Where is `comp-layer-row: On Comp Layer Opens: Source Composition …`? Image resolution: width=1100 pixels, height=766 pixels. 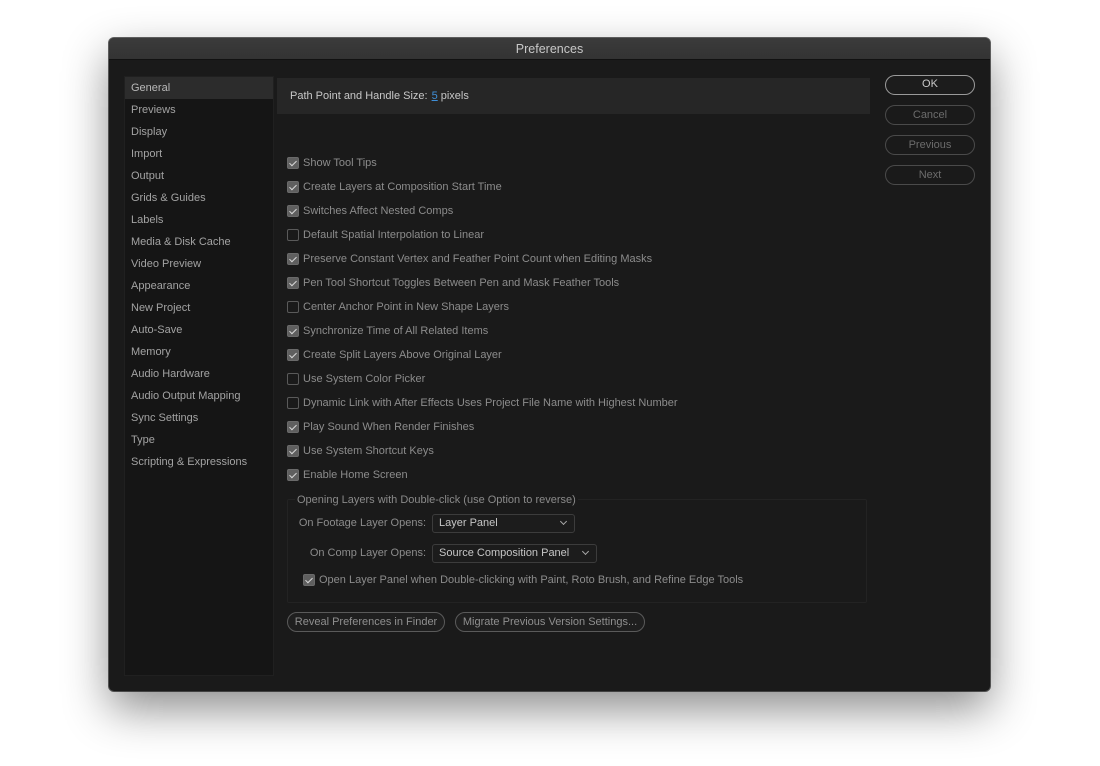 comp-layer-row: On Comp Layer Opens: Source Composition … is located at coordinates (442, 553).